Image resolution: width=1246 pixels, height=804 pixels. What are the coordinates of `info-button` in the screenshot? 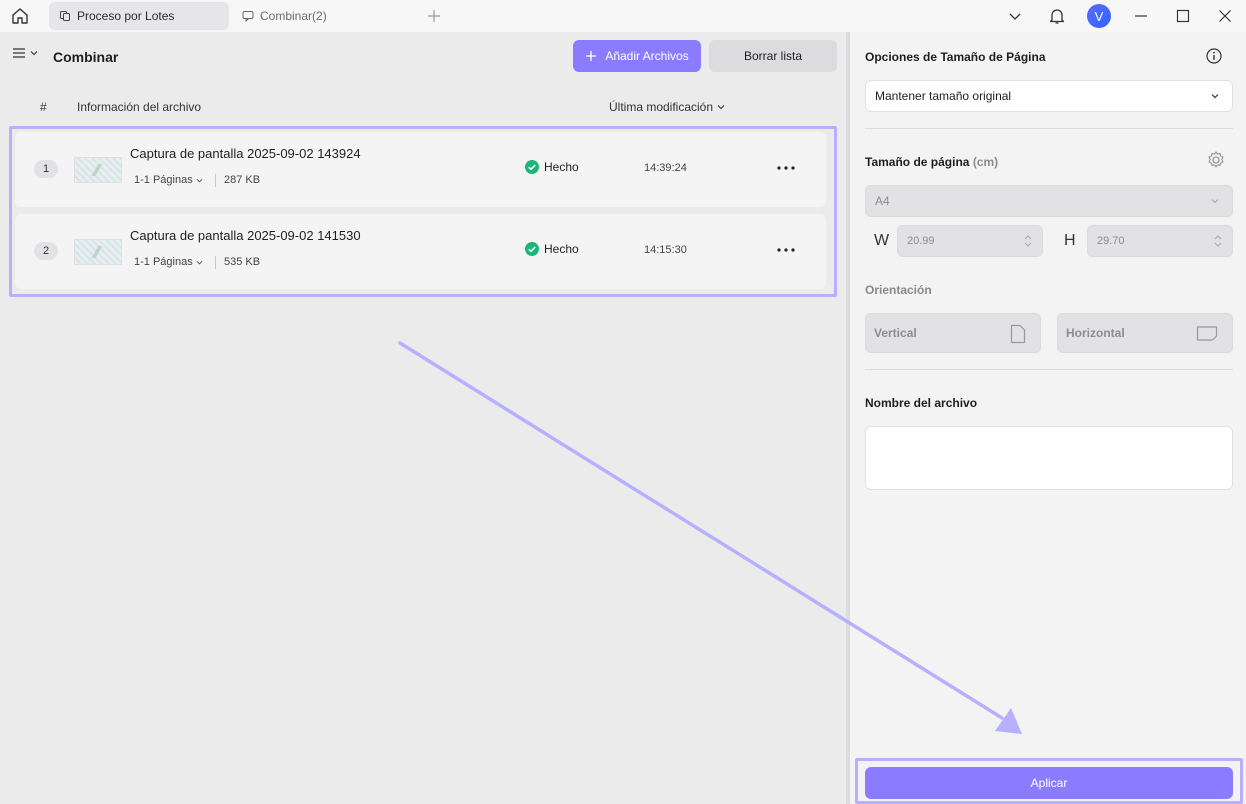 It's located at (1214, 57).